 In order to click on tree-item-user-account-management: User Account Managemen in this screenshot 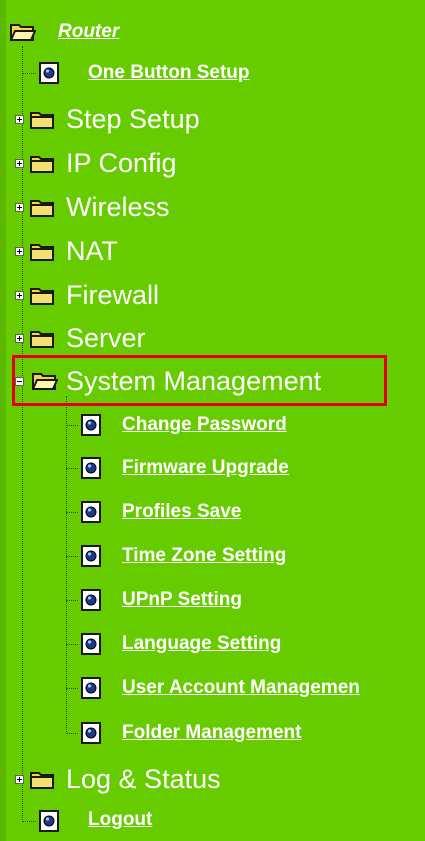, I will do `click(241, 688)`.